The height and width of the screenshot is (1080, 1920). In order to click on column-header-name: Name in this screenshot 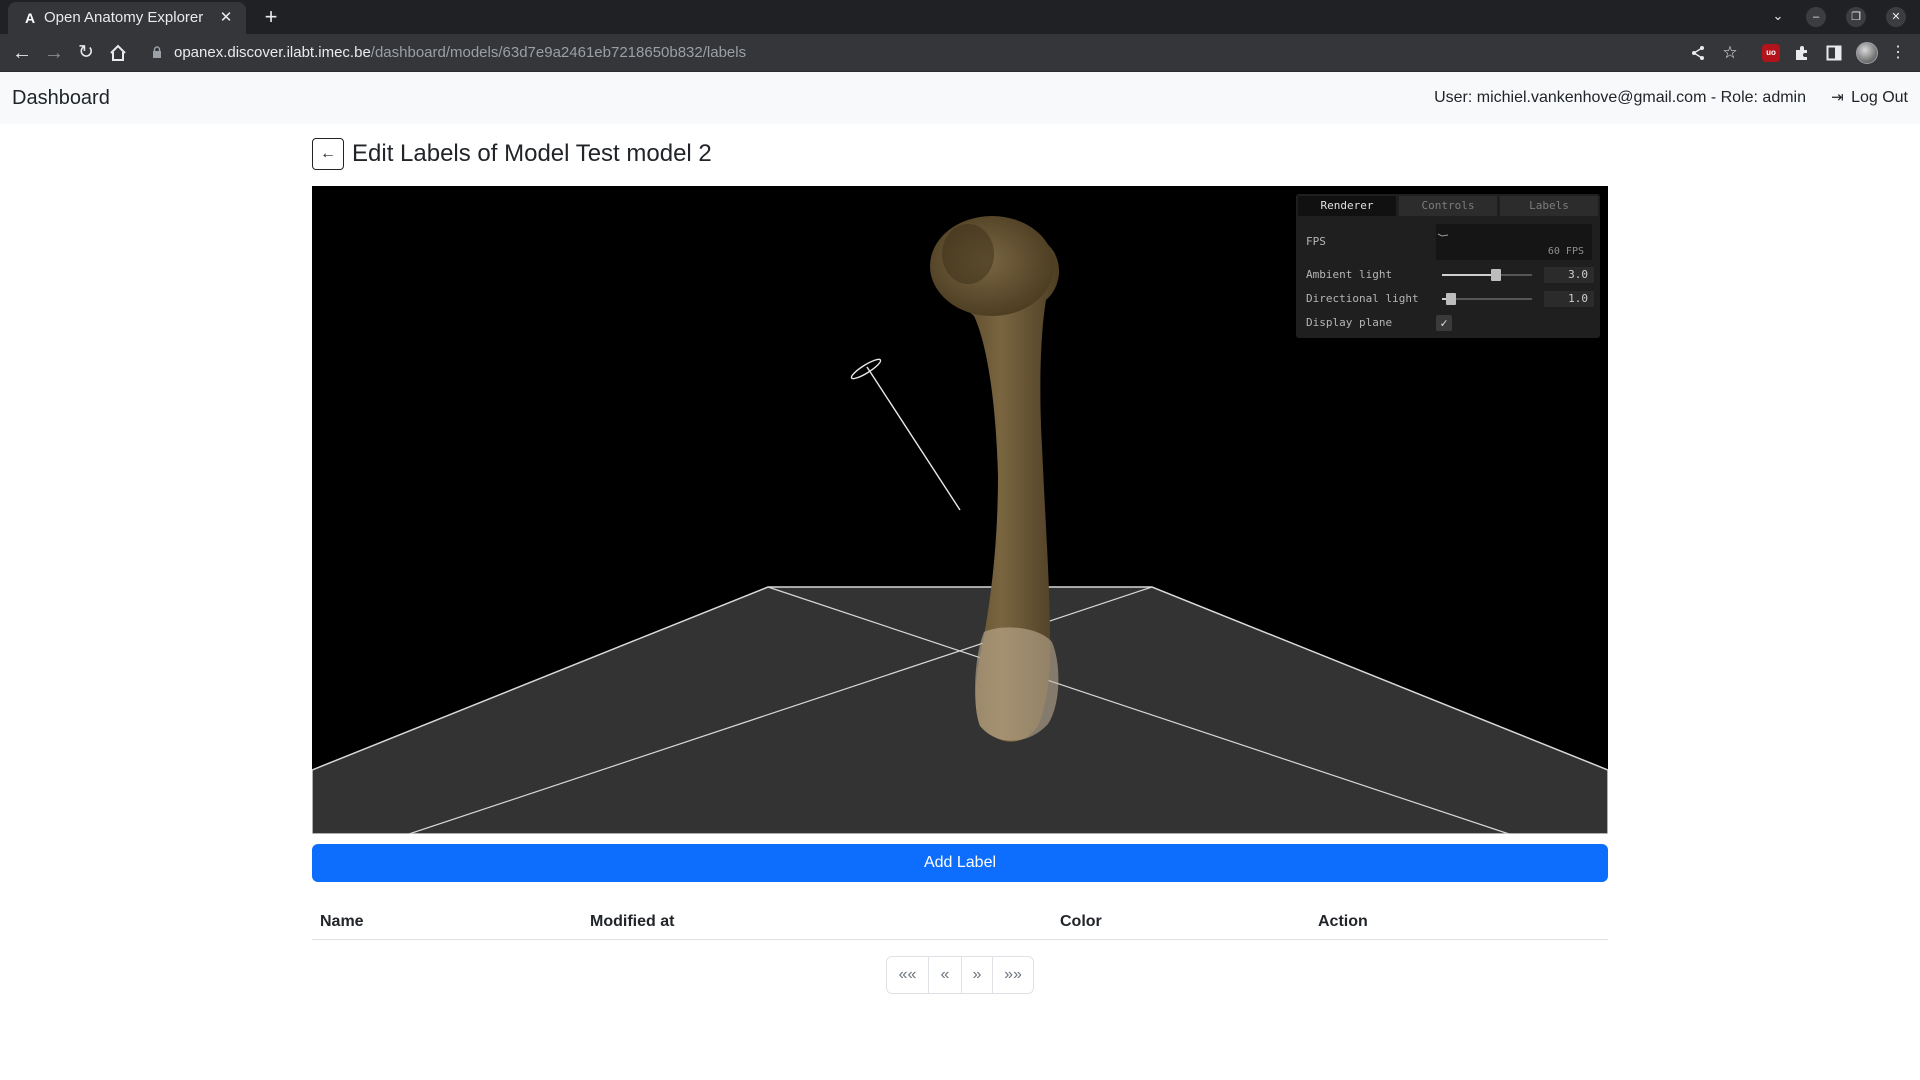, I will do `click(342, 921)`.